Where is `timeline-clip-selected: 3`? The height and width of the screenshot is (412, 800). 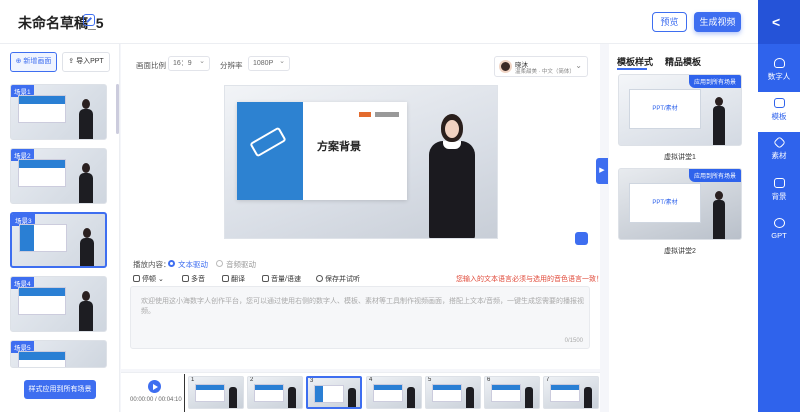 timeline-clip-selected: 3 is located at coordinates (334, 392).